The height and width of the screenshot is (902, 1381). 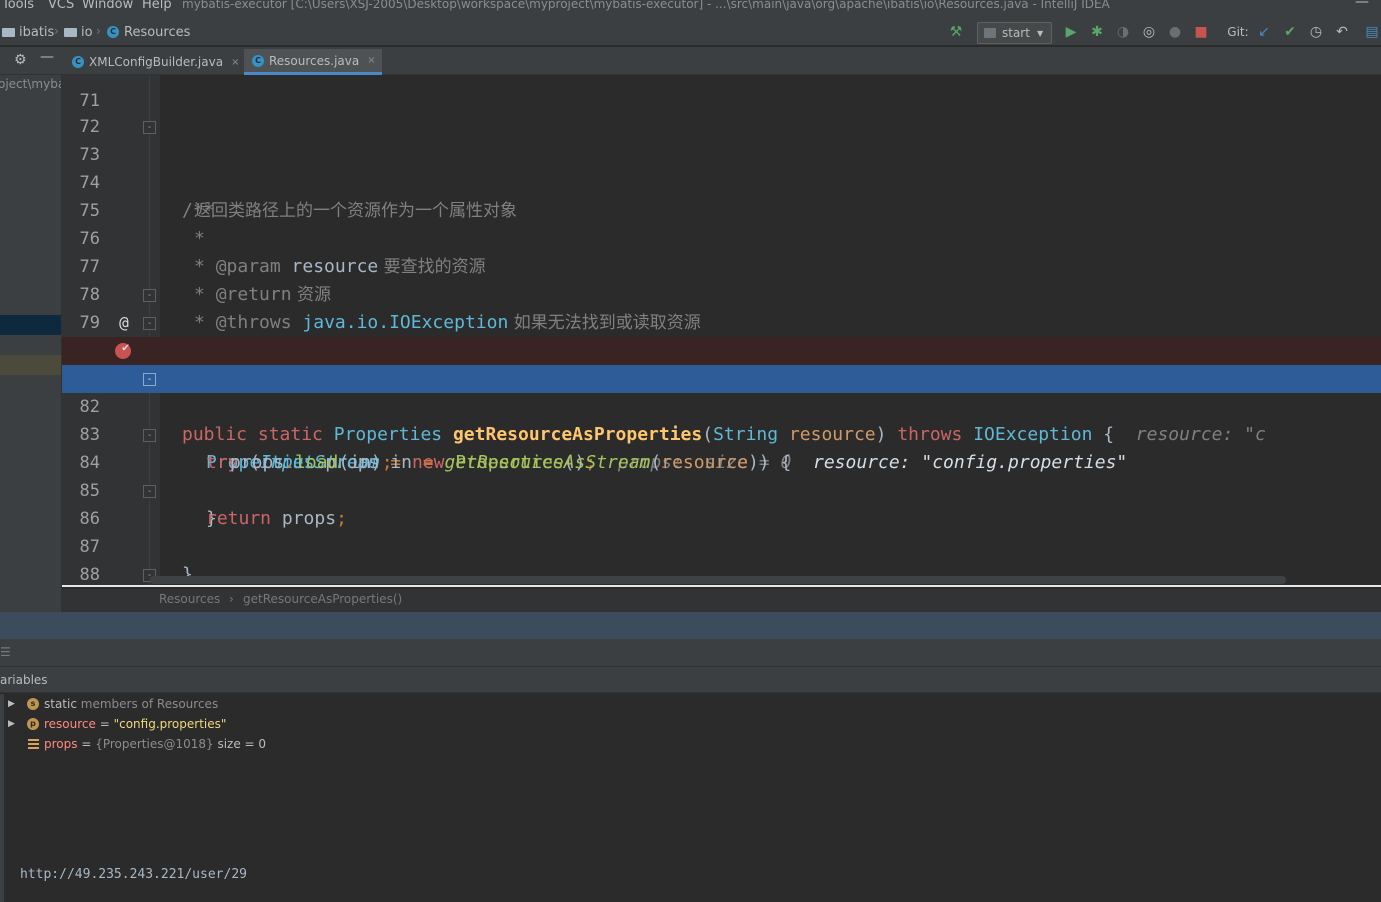 What do you see at coordinates (24, 680) in the screenshot?
I see `variables-title: ariables` at bounding box center [24, 680].